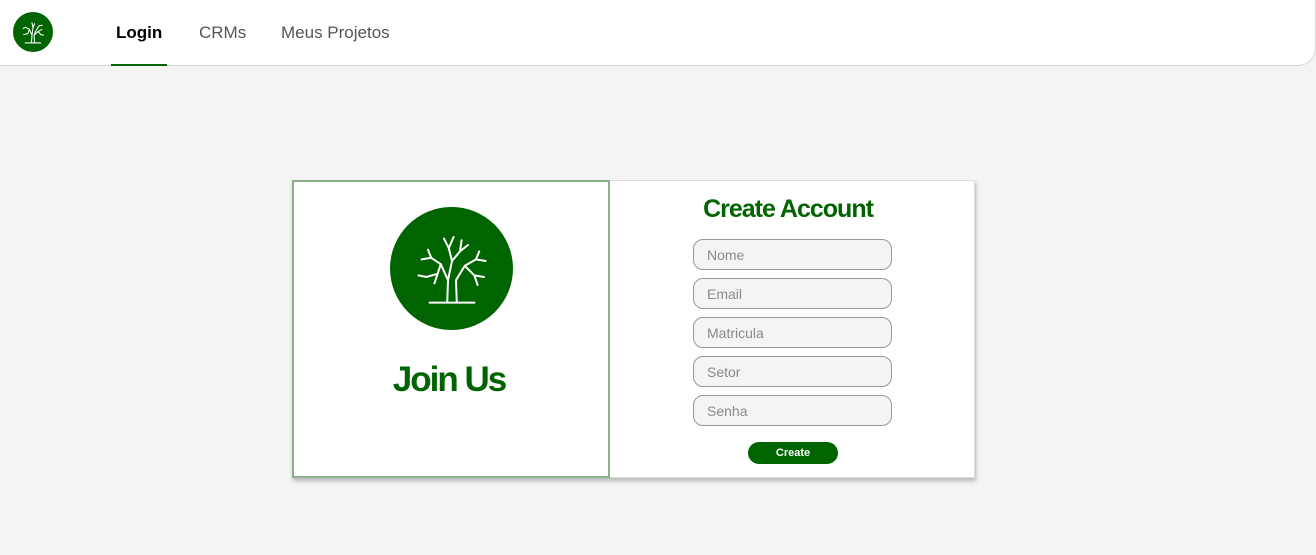 The height and width of the screenshot is (555, 1316). Describe the element at coordinates (449, 379) in the screenshot. I see `join-title: Join Us` at that location.